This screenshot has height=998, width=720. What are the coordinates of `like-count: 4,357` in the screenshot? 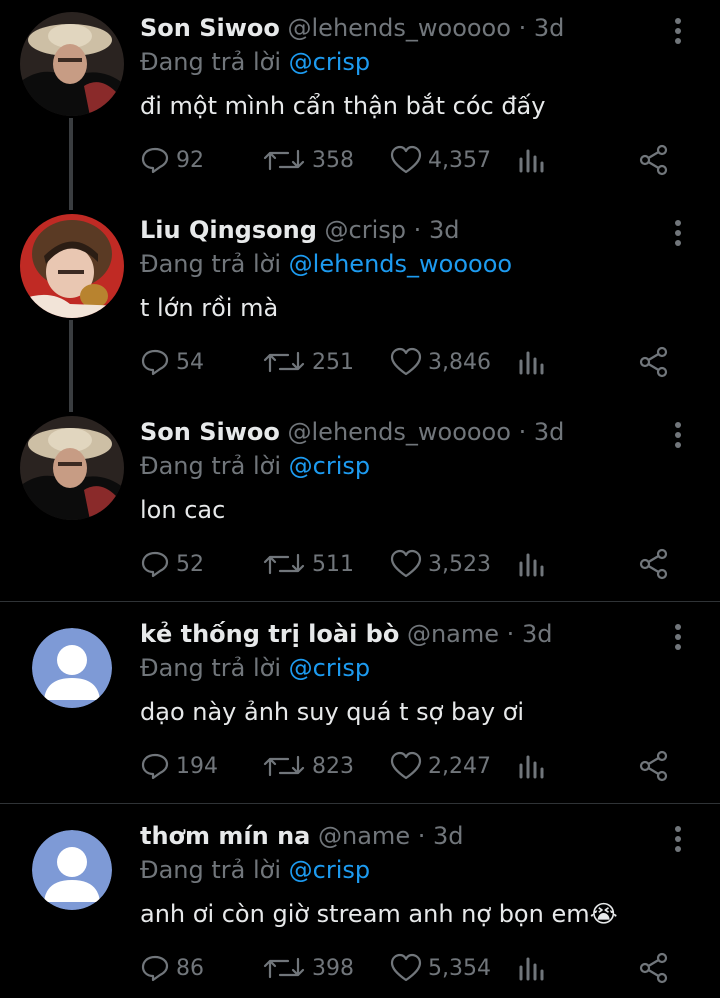 It's located at (459, 160).